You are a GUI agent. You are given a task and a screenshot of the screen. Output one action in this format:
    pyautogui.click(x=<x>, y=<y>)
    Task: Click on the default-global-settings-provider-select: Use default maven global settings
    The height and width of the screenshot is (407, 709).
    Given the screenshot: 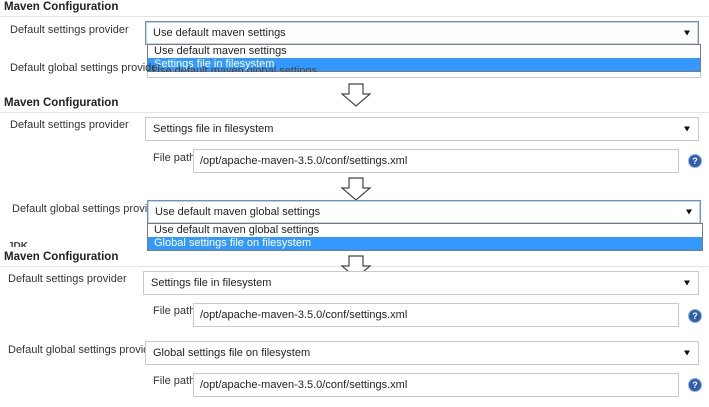 What is the action you would take?
    pyautogui.click(x=424, y=212)
    